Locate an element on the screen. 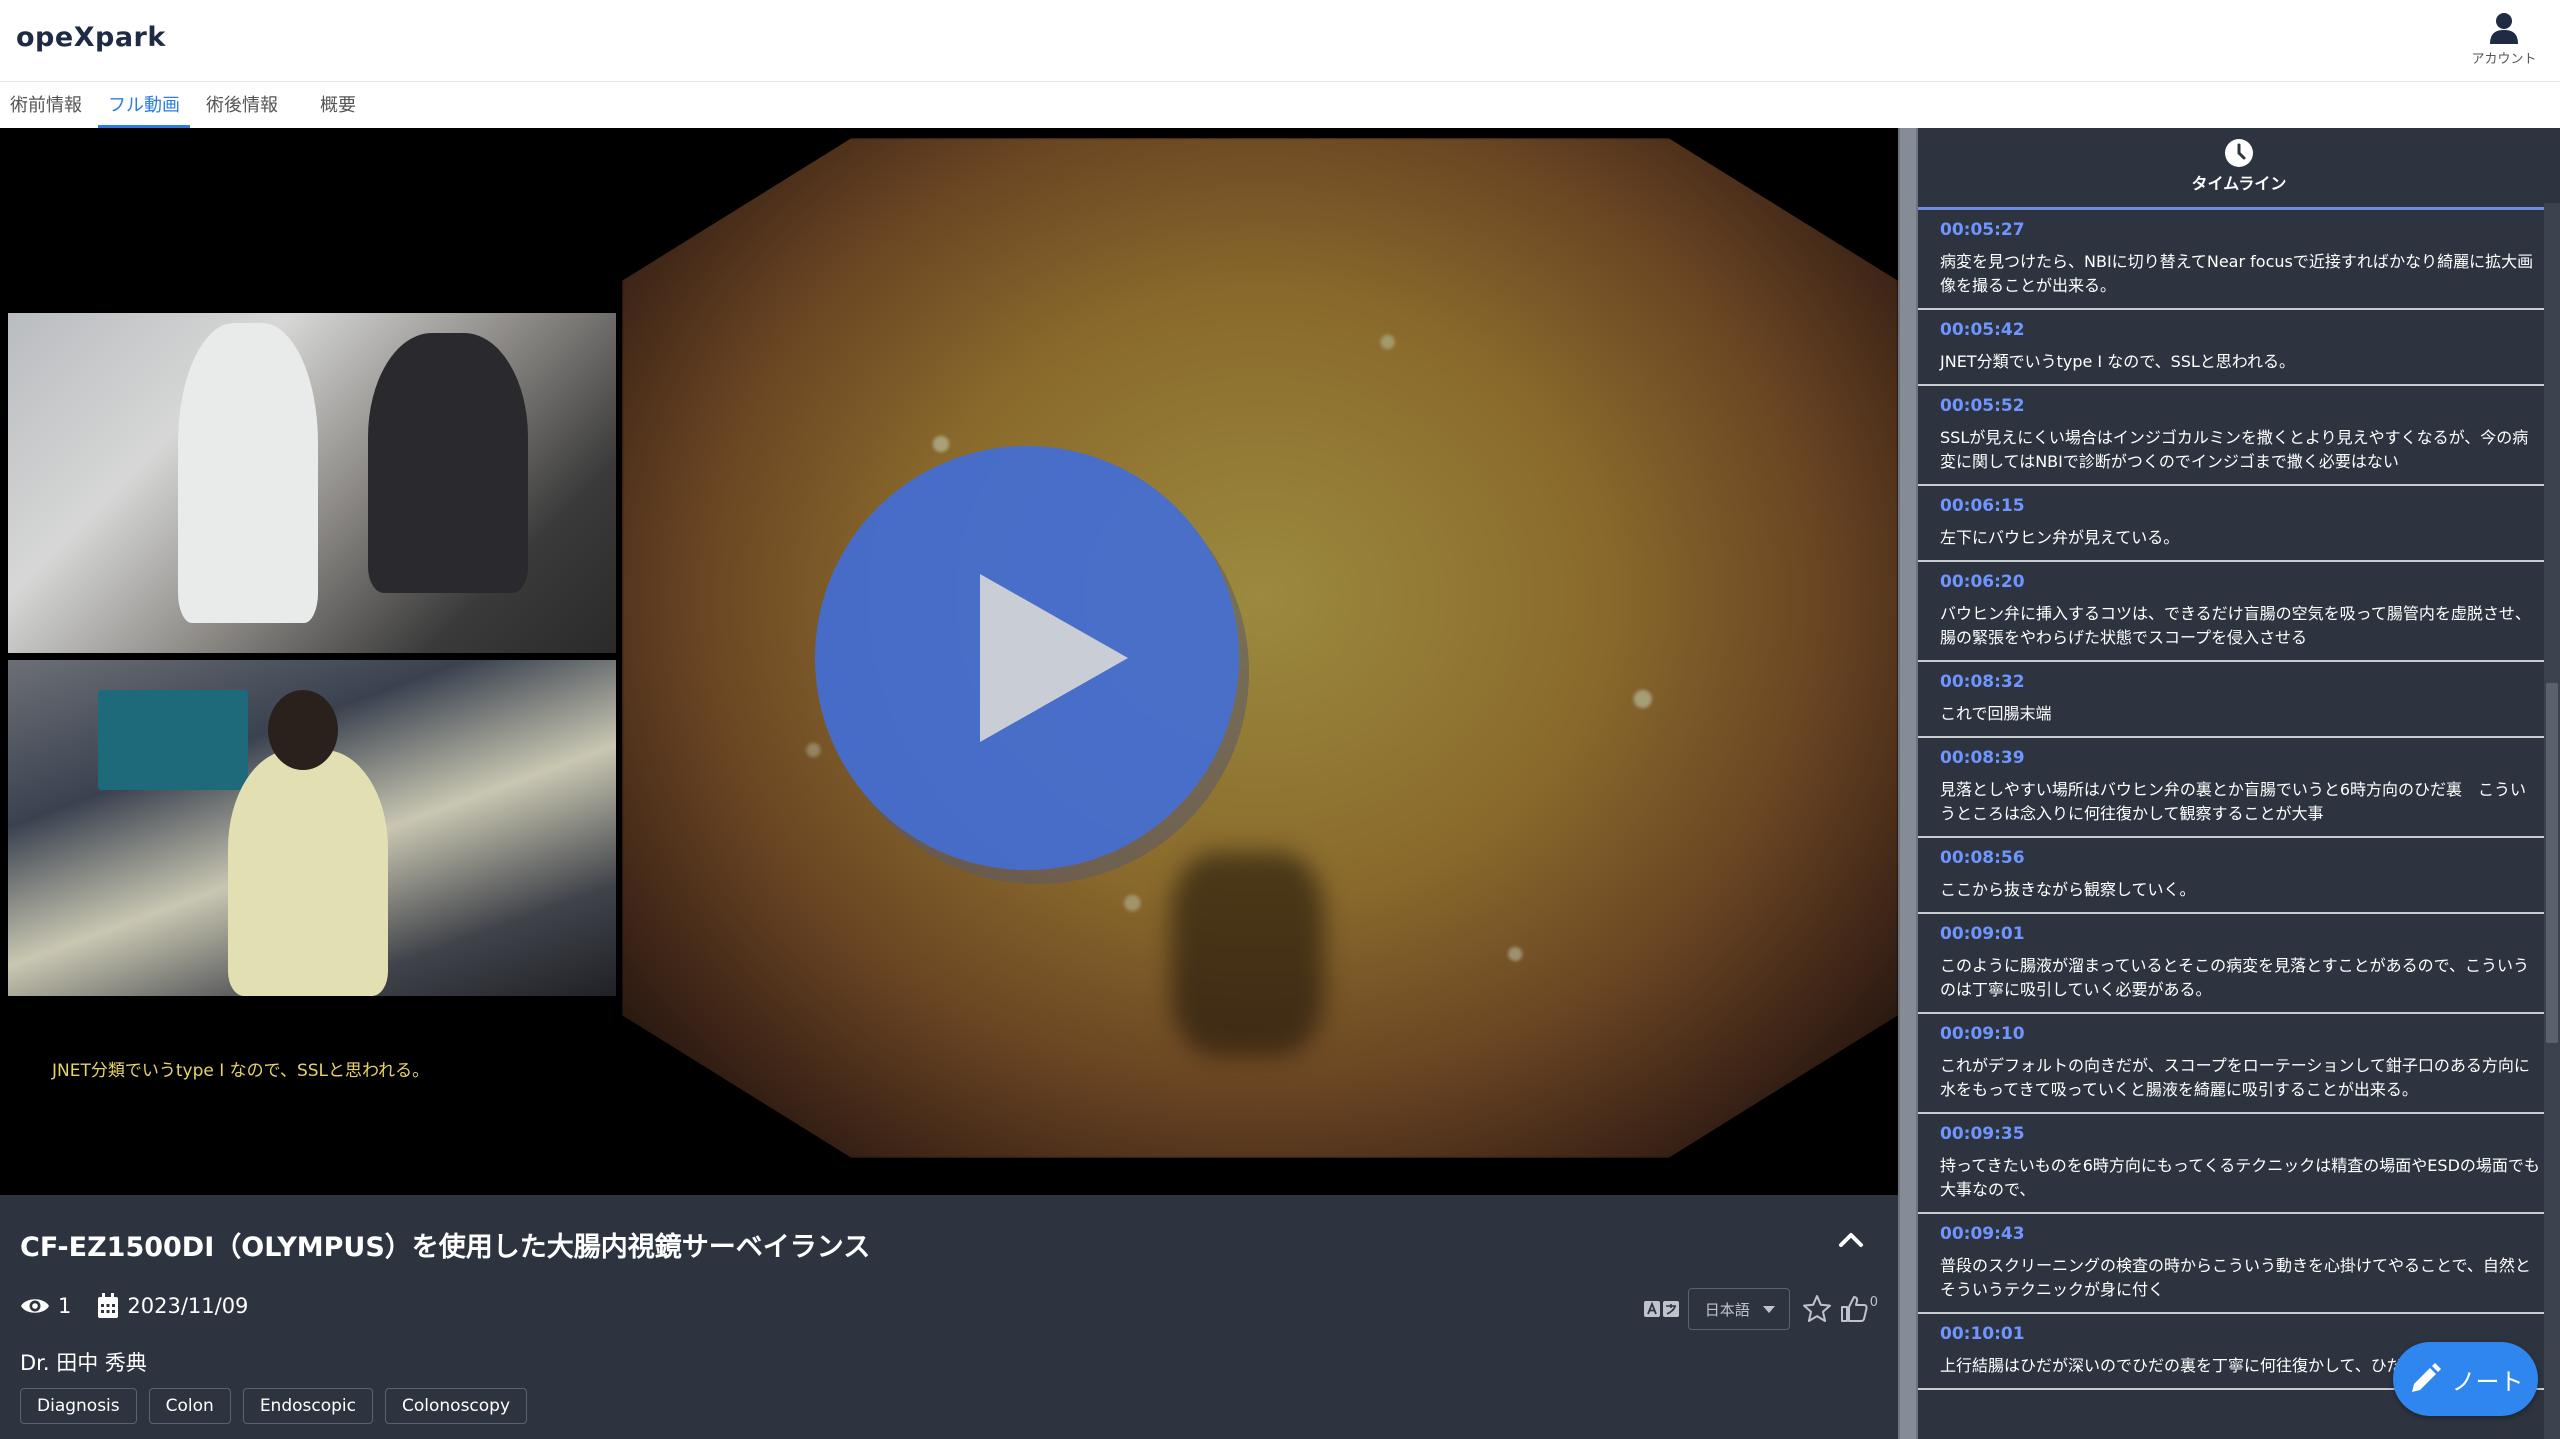  thumbs-up-icon is located at coordinates (1854, 1309).